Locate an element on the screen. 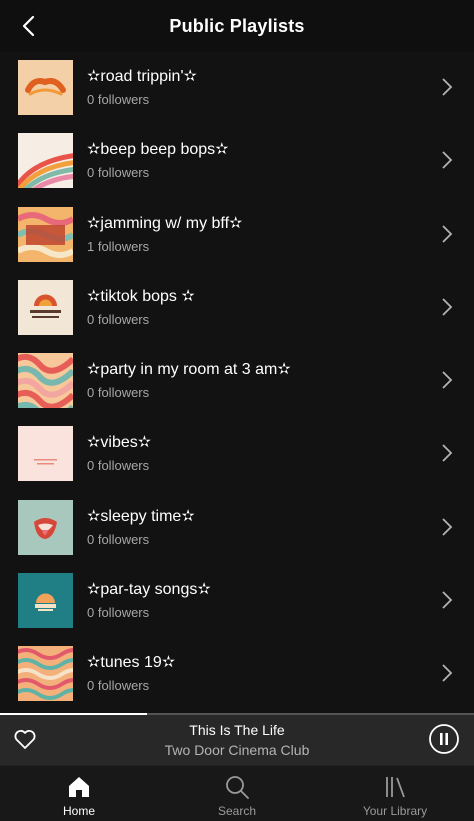 The width and height of the screenshot is (474, 821). tab-bar: Home Search Your Library is located at coordinates (237, 793).